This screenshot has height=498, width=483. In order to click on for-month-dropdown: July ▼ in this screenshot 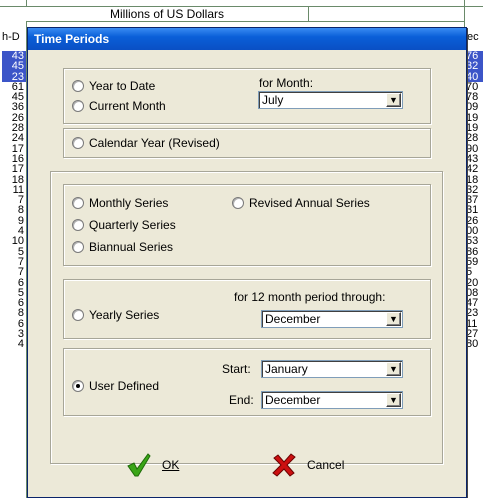, I will do `click(330, 100)`.